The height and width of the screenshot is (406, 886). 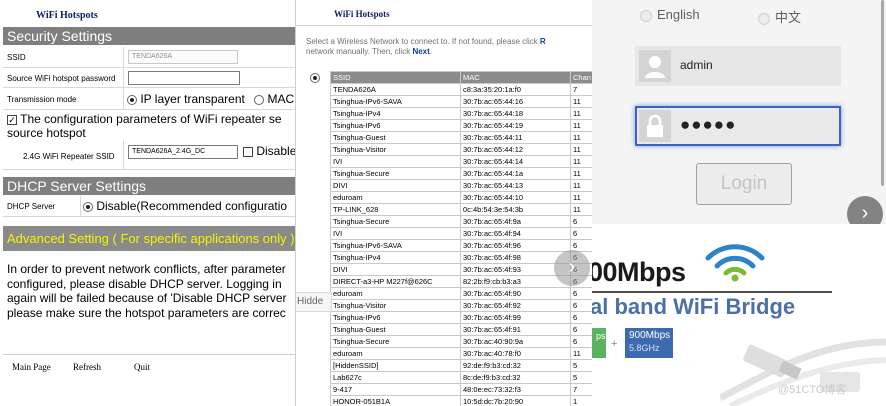 What do you see at coordinates (882, 93) in the screenshot?
I see `scrollbar` at bounding box center [882, 93].